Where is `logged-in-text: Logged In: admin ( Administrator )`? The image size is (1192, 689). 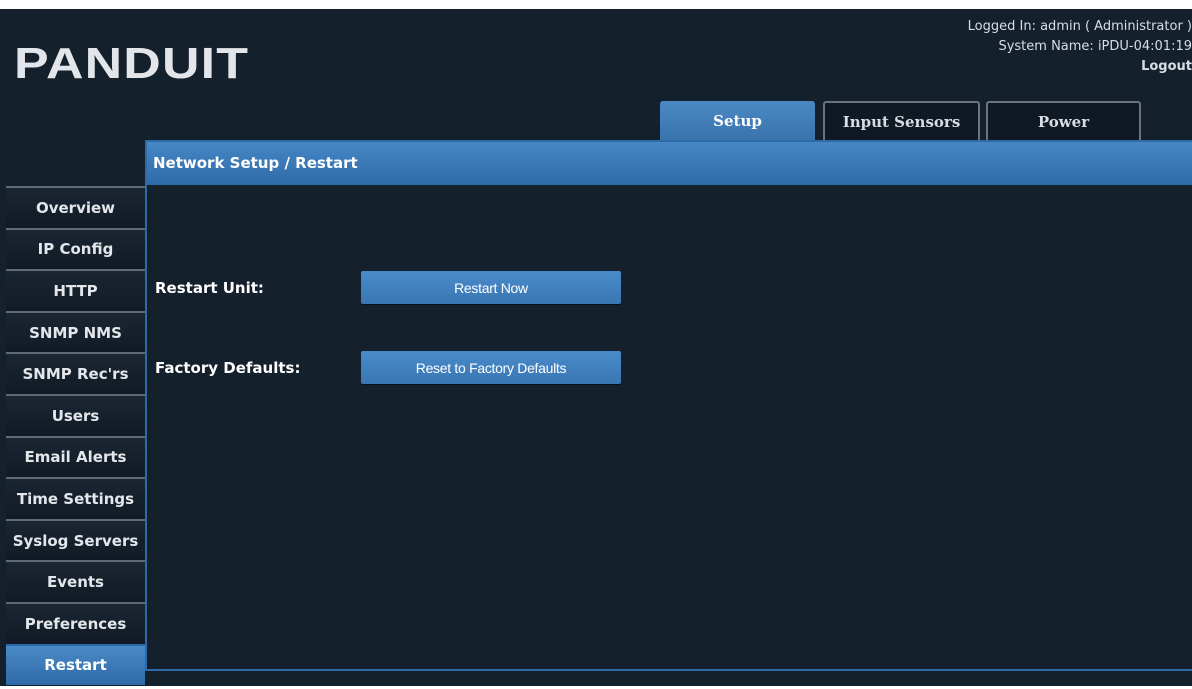
logged-in-text: Logged In: admin ( Administrator ) is located at coordinates (1079, 26).